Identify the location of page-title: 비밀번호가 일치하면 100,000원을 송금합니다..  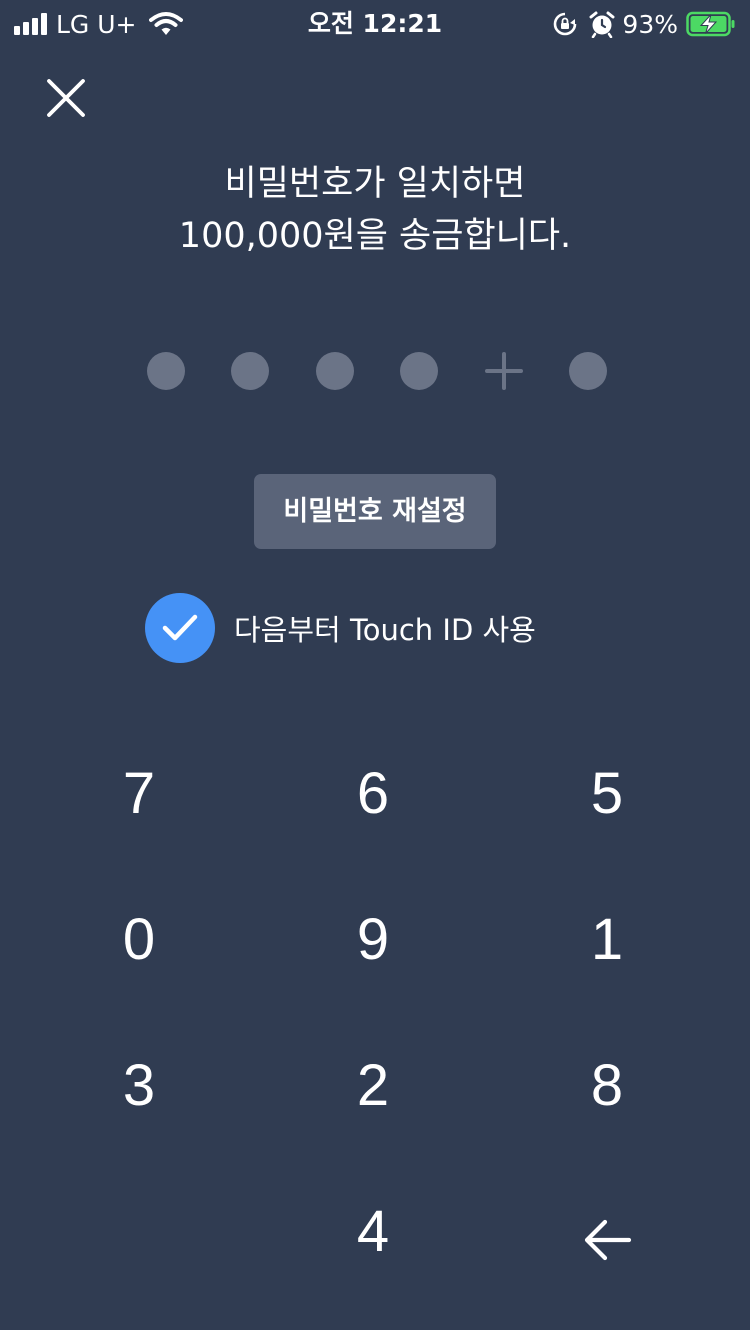
(375, 210).